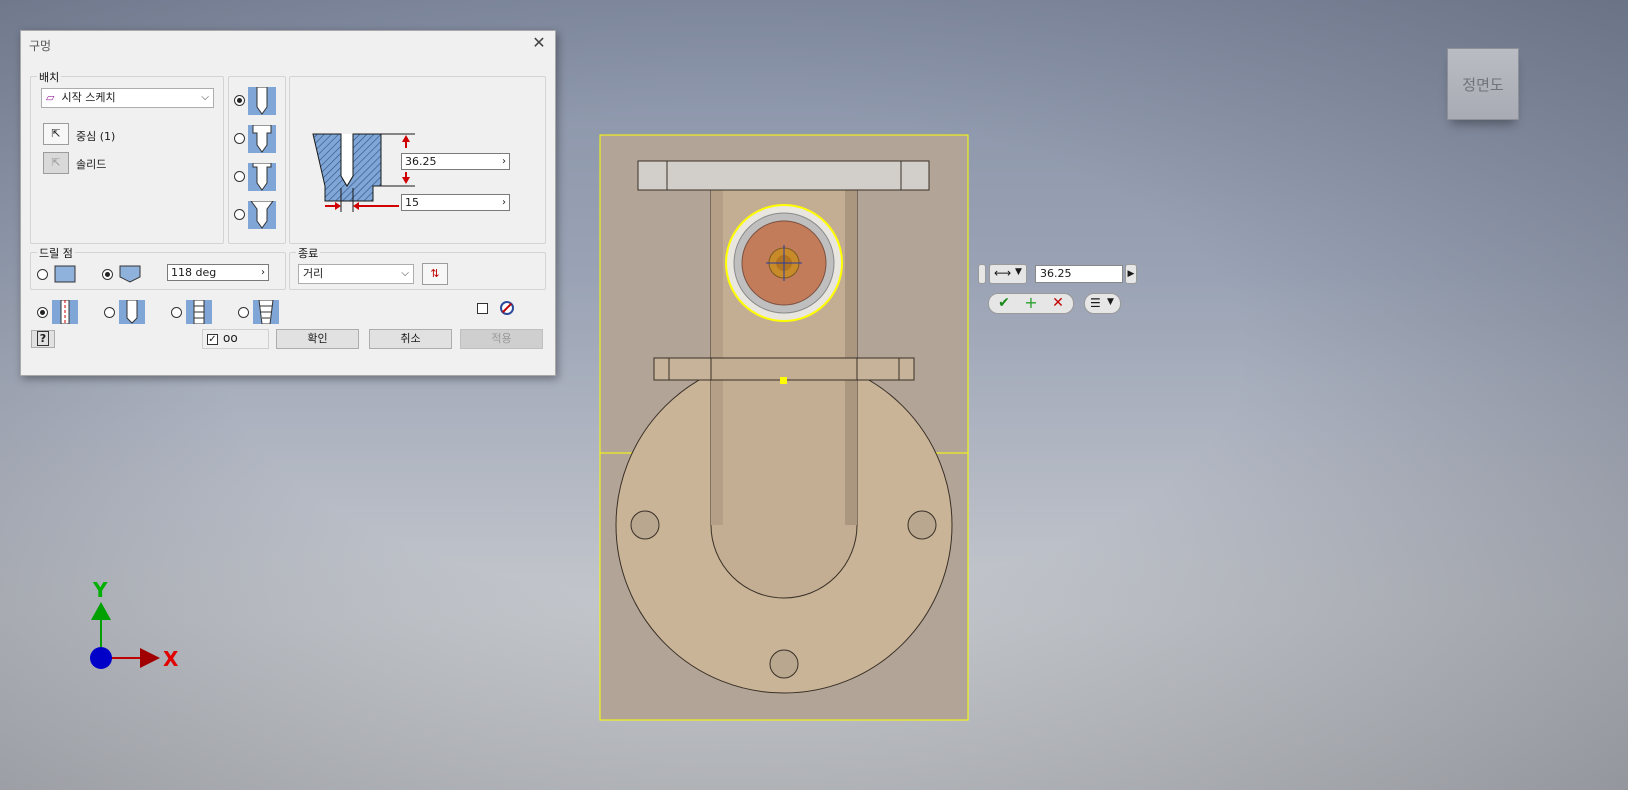 The height and width of the screenshot is (790, 1628). What do you see at coordinates (317, 339) in the screenshot?
I see `ok-button: 확인` at bounding box center [317, 339].